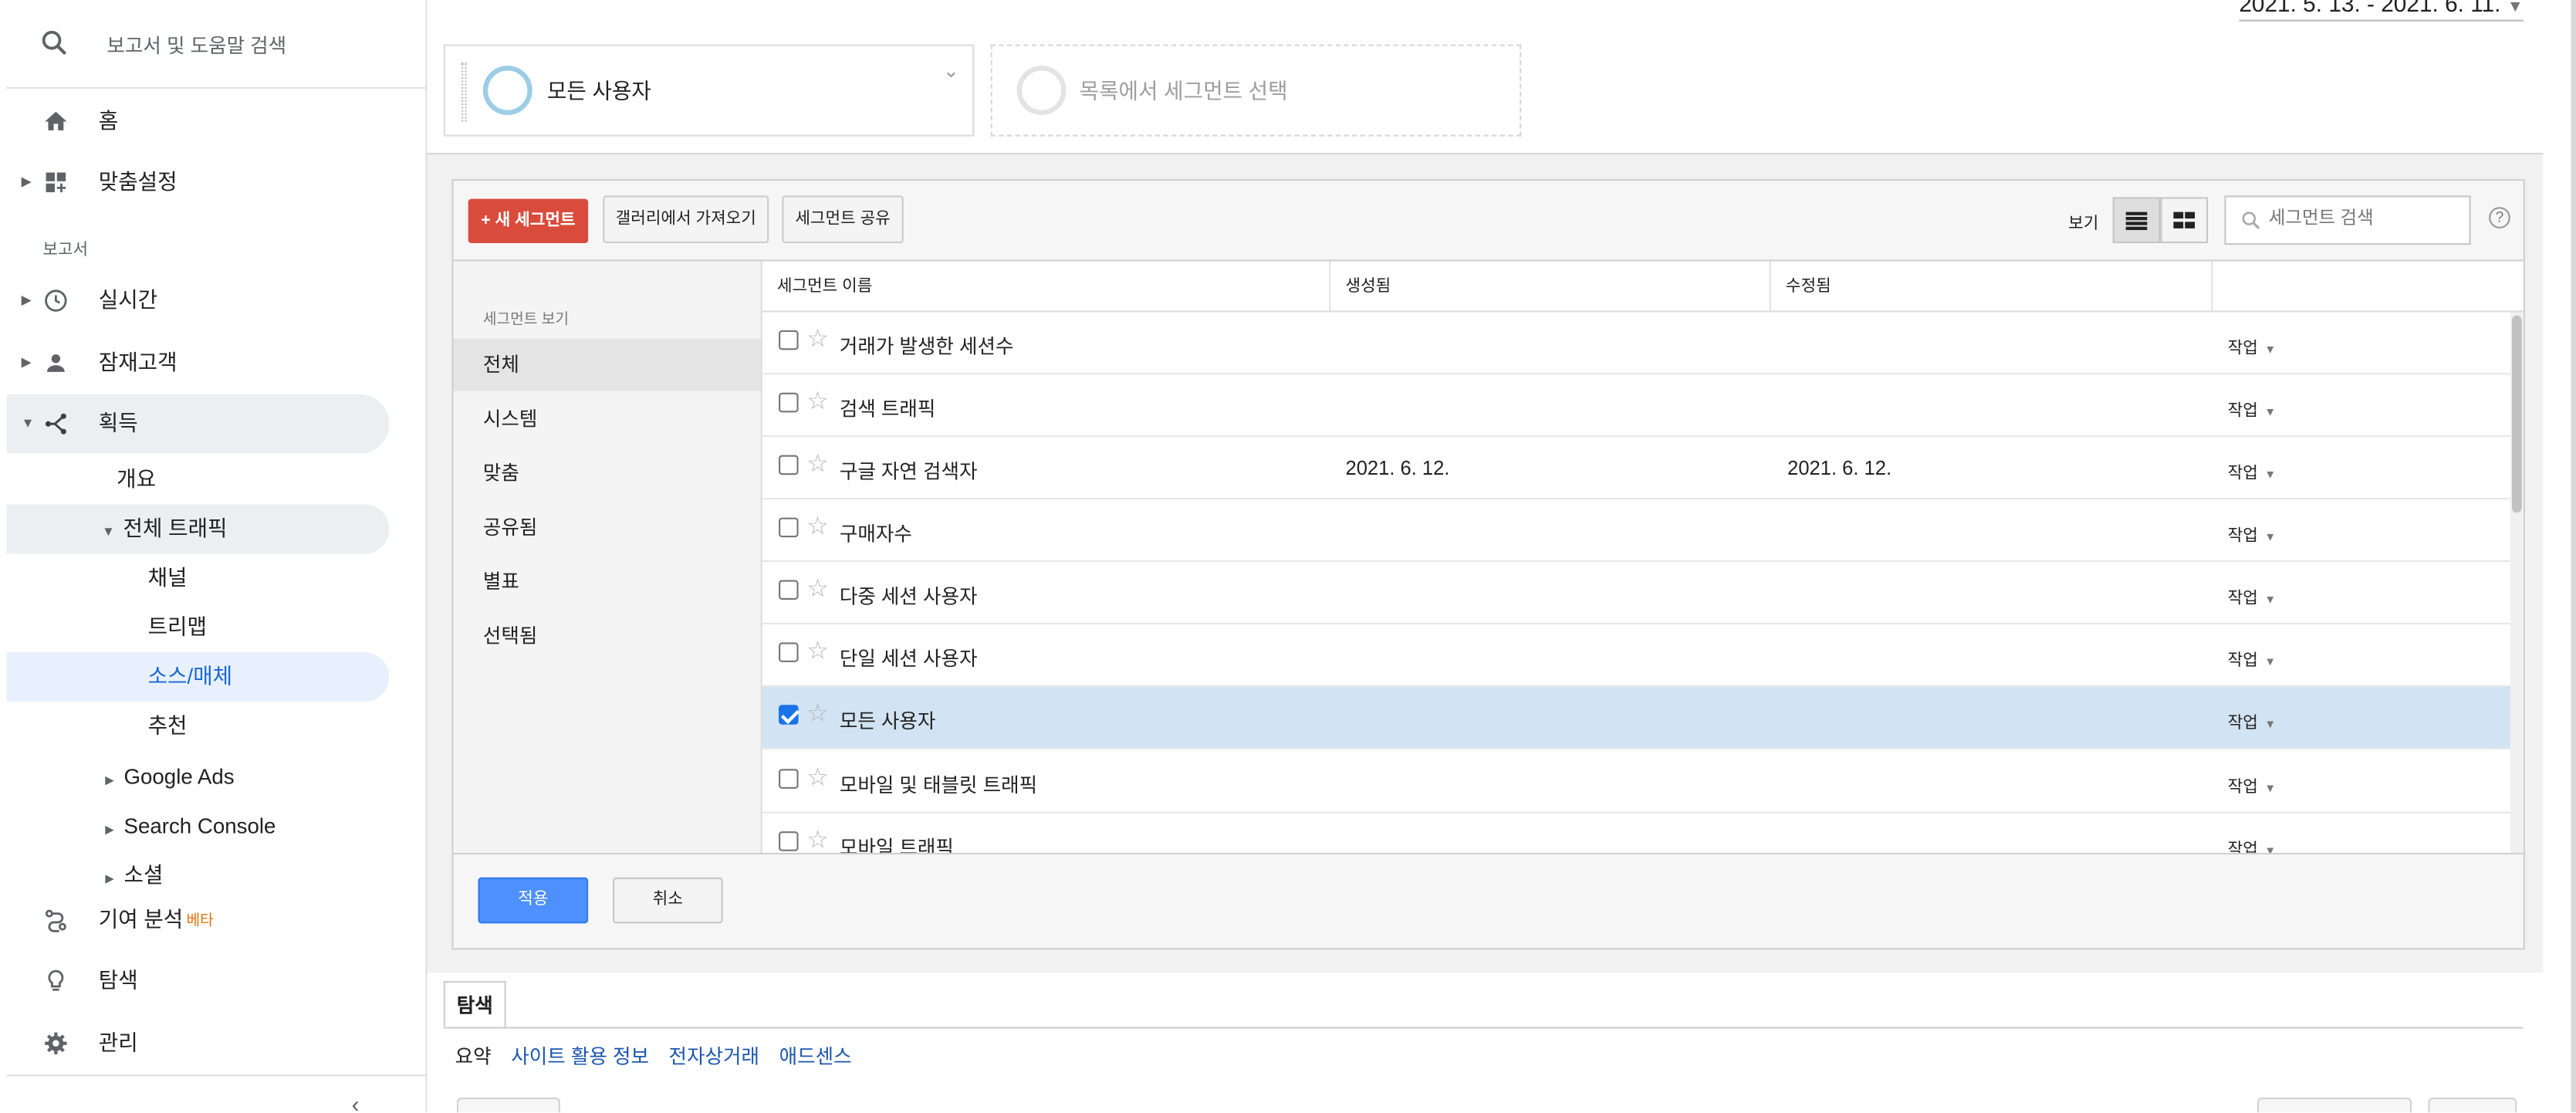  Describe the element at coordinates (508, 1105) in the screenshot. I see `plot-rows-control` at that location.